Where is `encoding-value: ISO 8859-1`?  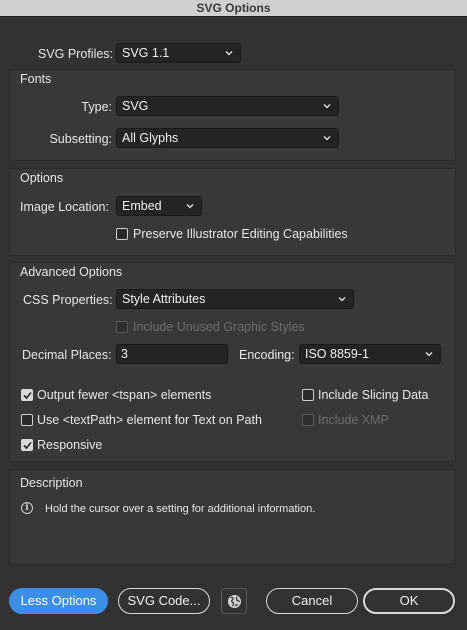 encoding-value: ISO 8859-1 is located at coordinates (337, 354).